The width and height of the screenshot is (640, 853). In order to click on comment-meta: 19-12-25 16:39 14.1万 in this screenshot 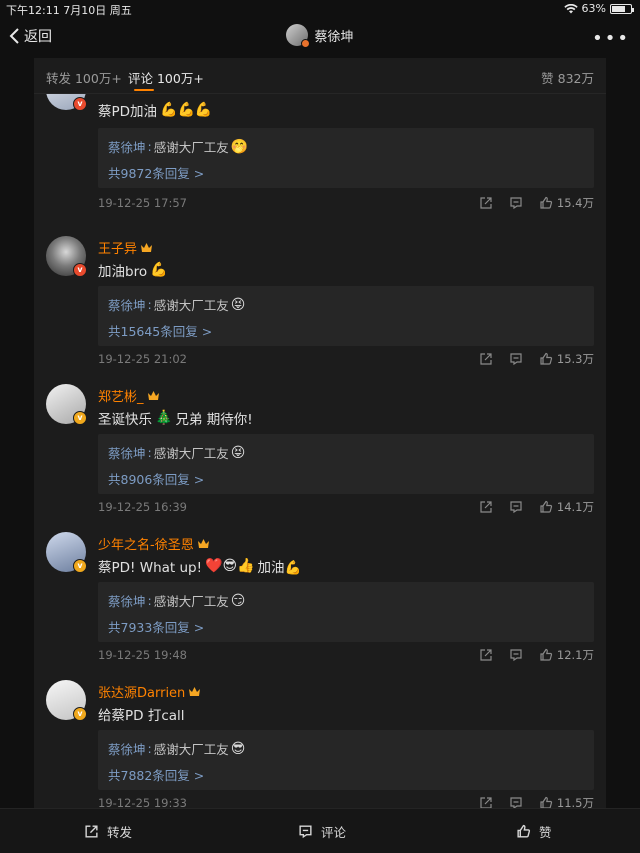, I will do `click(346, 507)`.